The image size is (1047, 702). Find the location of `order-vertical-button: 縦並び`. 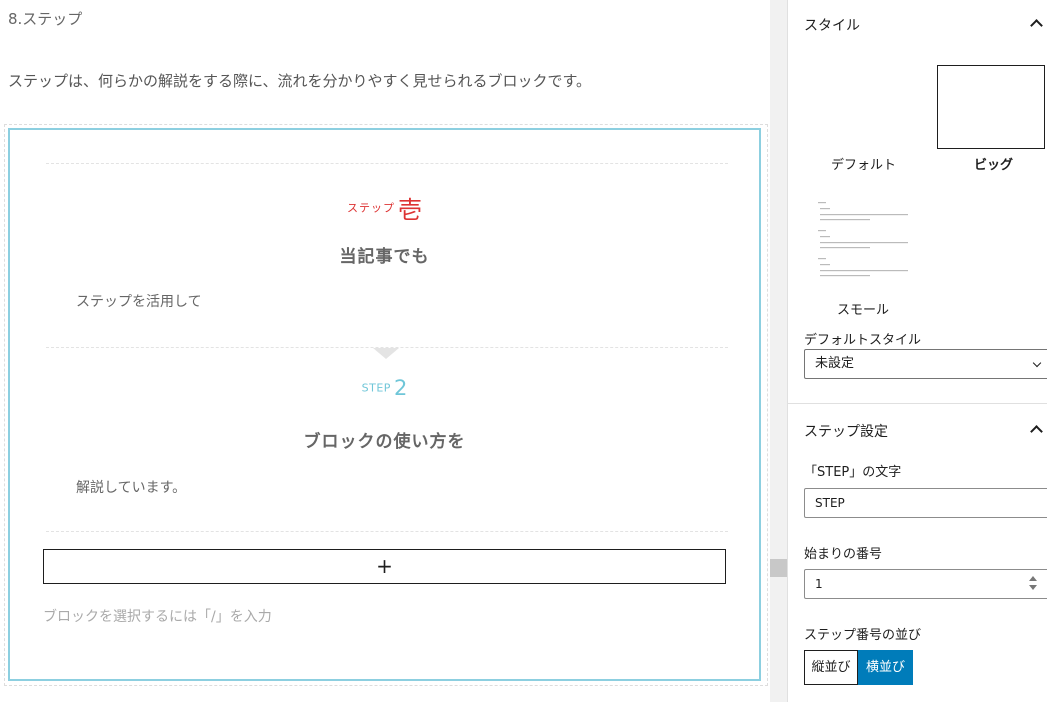

order-vertical-button: 縦並び is located at coordinates (831, 667).